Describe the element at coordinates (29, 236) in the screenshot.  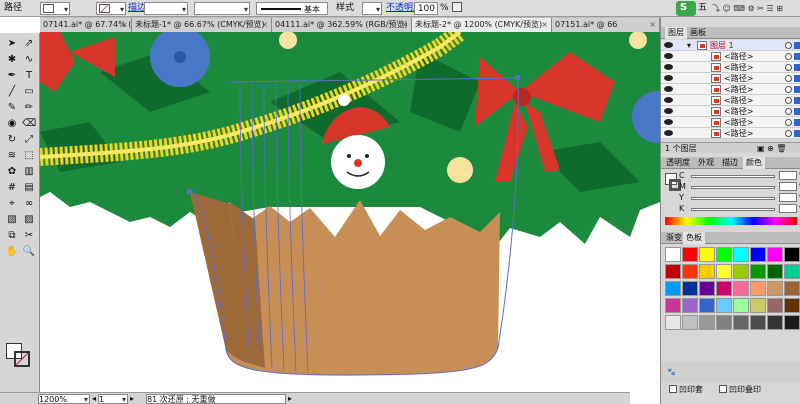
I see `scissors-tool-icon: ✂` at that location.